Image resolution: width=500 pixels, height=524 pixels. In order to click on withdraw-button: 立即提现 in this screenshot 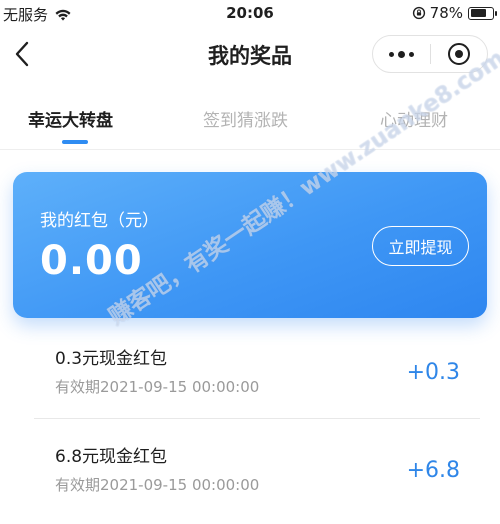, I will do `click(420, 246)`.